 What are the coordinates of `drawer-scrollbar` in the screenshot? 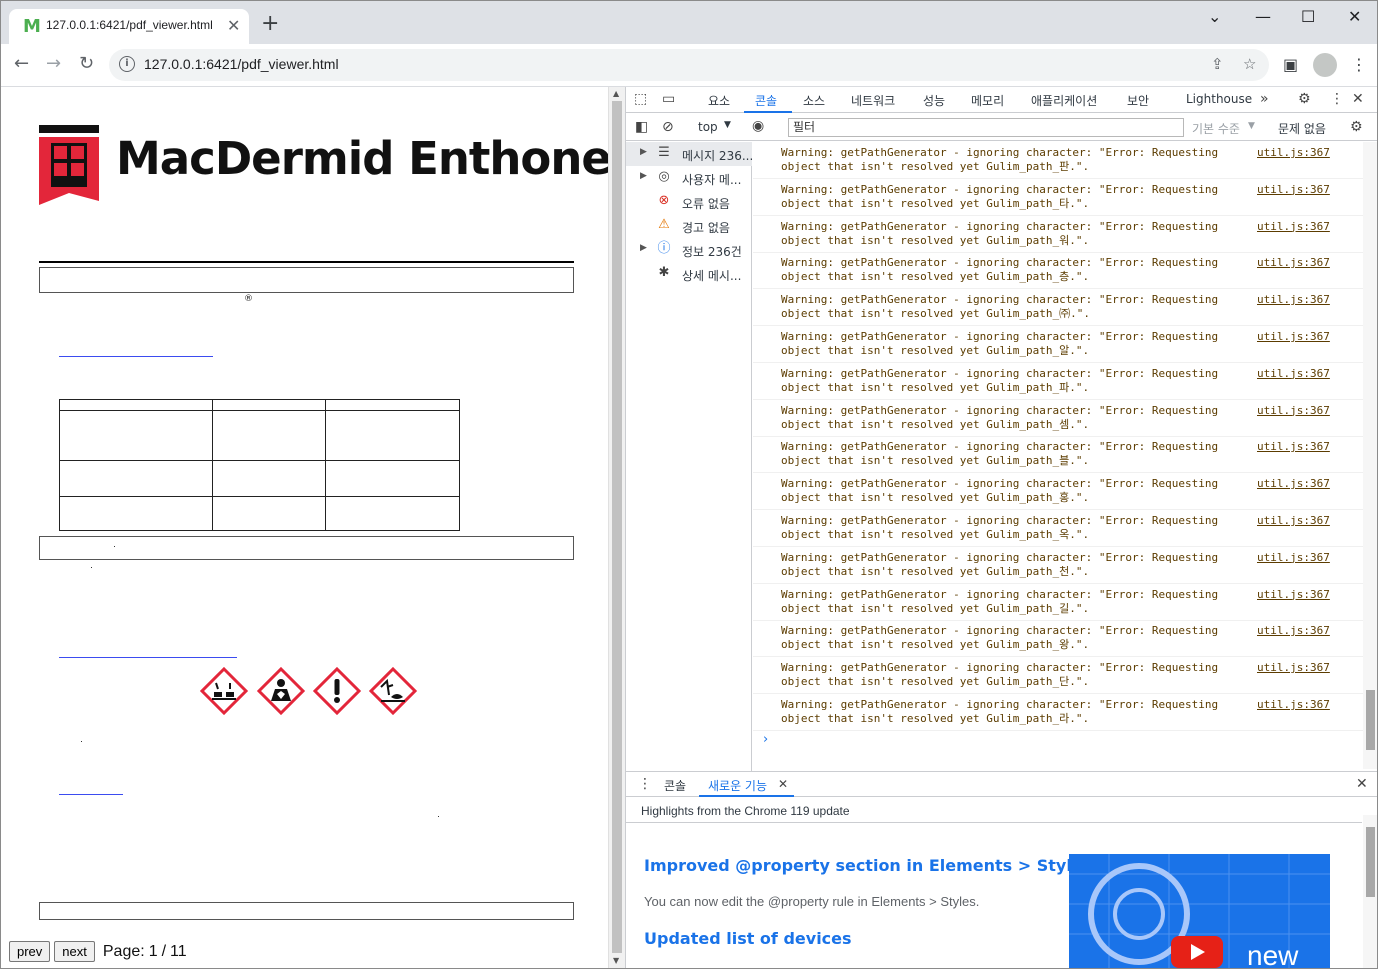 It's located at (1370, 891).